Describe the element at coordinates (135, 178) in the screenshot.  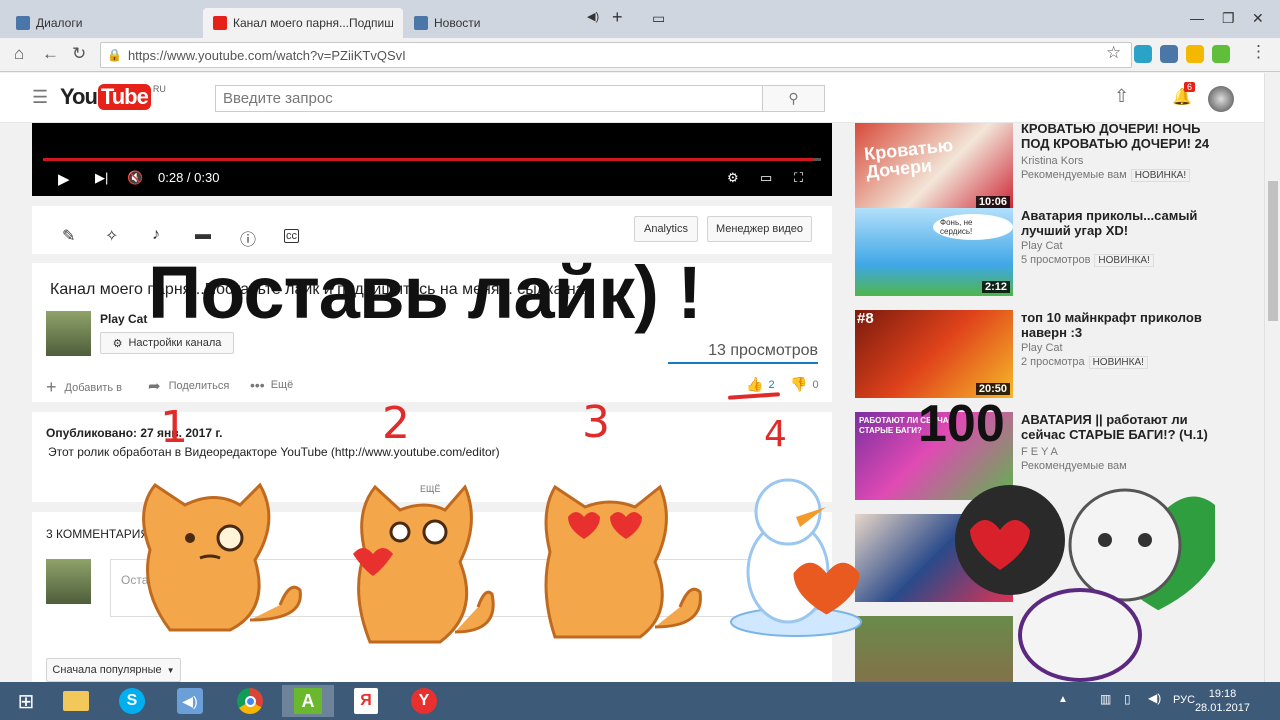
I see `mute-icon: 🔇` at that location.